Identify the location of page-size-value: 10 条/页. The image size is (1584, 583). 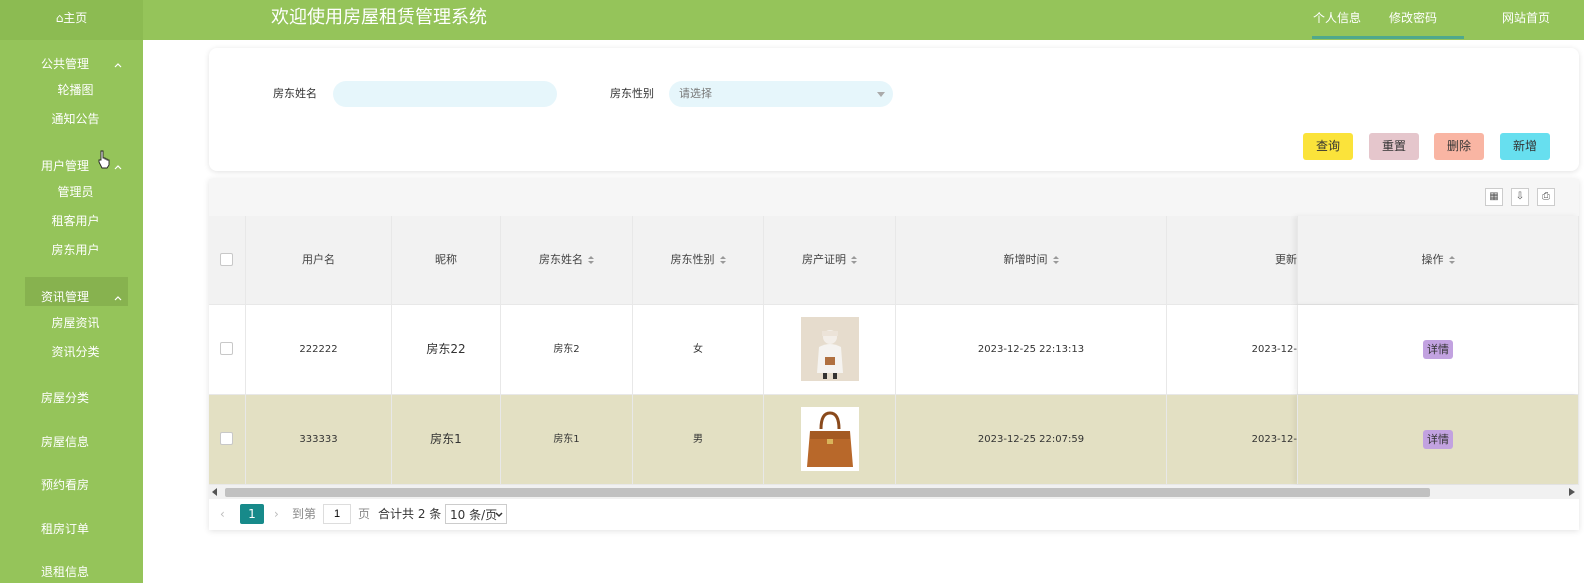
(474, 515).